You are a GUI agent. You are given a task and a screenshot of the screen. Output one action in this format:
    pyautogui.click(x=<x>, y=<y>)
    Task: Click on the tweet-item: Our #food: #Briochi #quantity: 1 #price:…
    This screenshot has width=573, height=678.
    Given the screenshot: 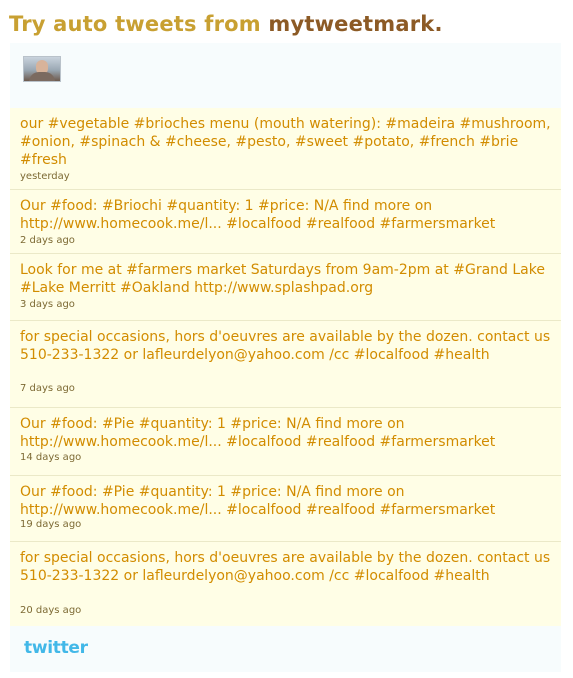 What is the action you would take?
    pyautogui.click(x=285, y=222)
    